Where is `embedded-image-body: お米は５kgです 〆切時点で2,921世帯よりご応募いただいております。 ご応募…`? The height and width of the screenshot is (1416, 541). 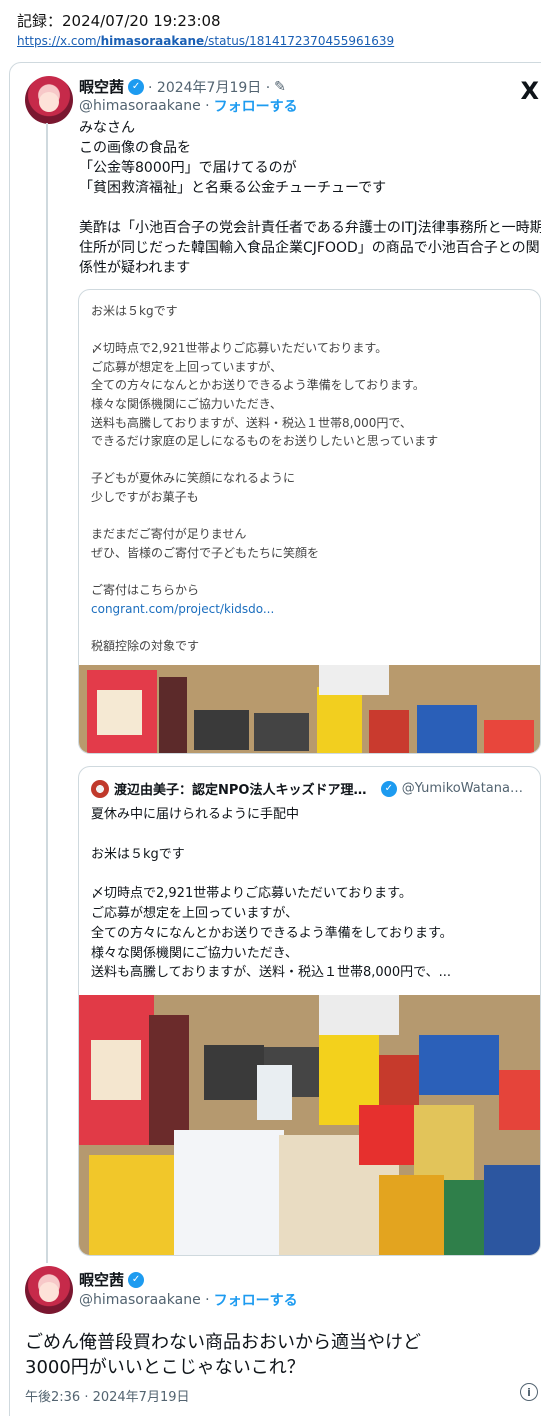
embedded-image-body: お米は５kgです 〆切時点で2,921世帯よりご応募いただいております。 ご応募… is located at coordinates (265, 450).